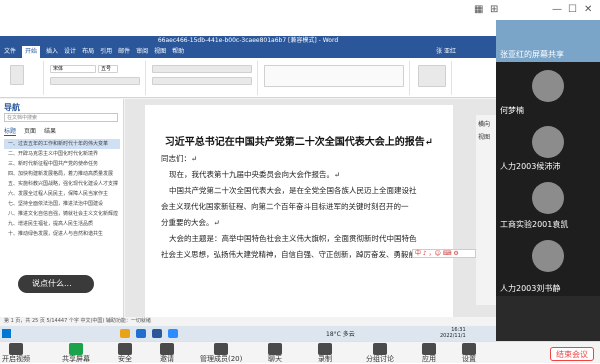  I want to click on meeting-app-icon, so click(173, 333).